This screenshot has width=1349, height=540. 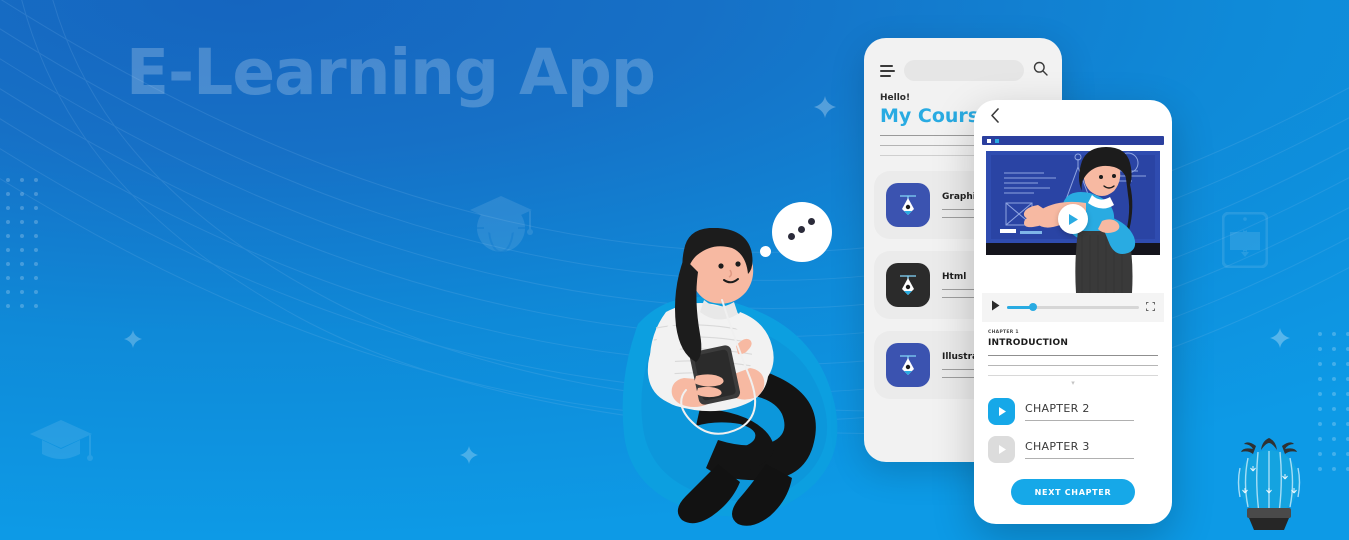 What do you see at coordinates (501, 222) in the screenshot?
I see `globe-graduation-cap-icon` at bounding box center [501, 222].